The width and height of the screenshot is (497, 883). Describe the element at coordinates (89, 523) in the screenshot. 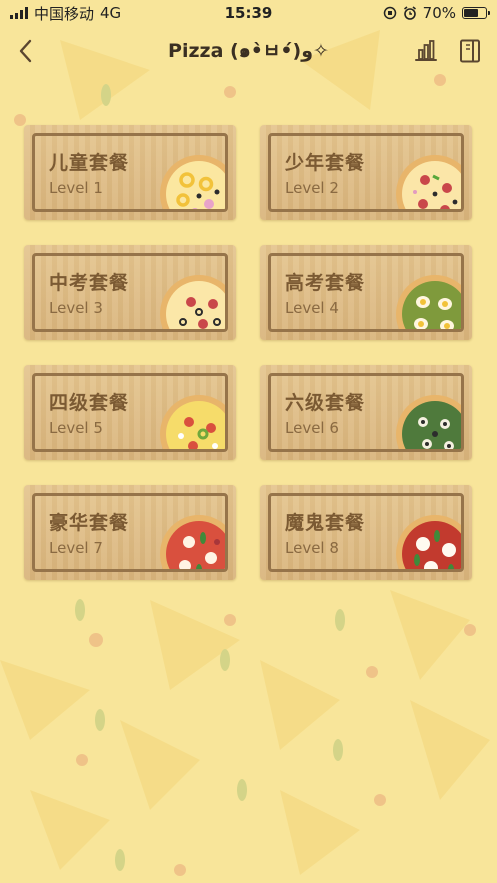

I see `level-title: 豪华套餐` at that location.